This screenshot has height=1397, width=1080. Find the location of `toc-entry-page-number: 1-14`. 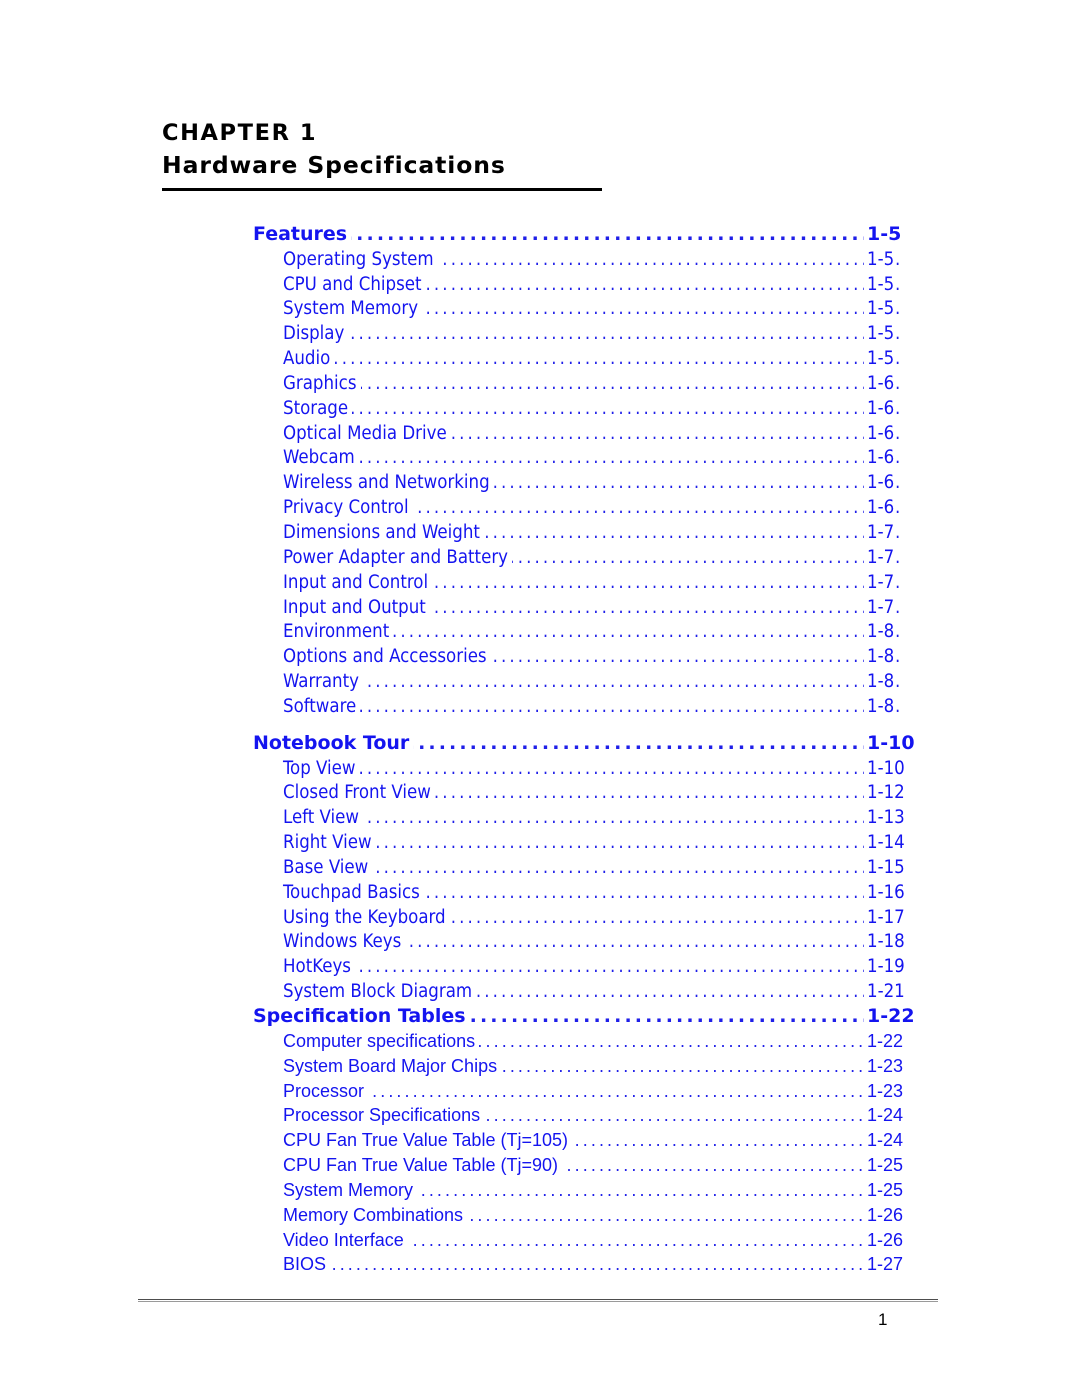

toc-entry-page-number: 1-14 is located at coordinates (884, 843).